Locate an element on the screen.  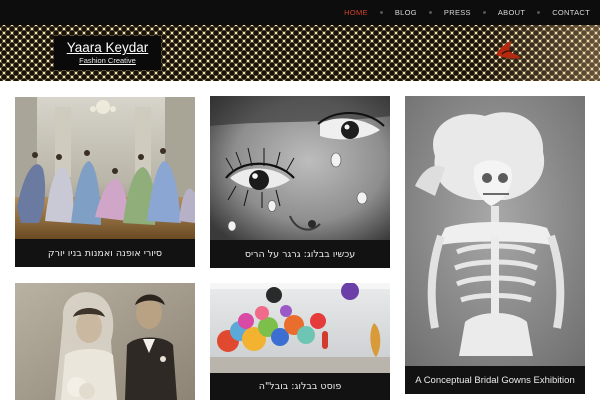
nav-item-blog: BLOG is located at coordinates (406, 12).